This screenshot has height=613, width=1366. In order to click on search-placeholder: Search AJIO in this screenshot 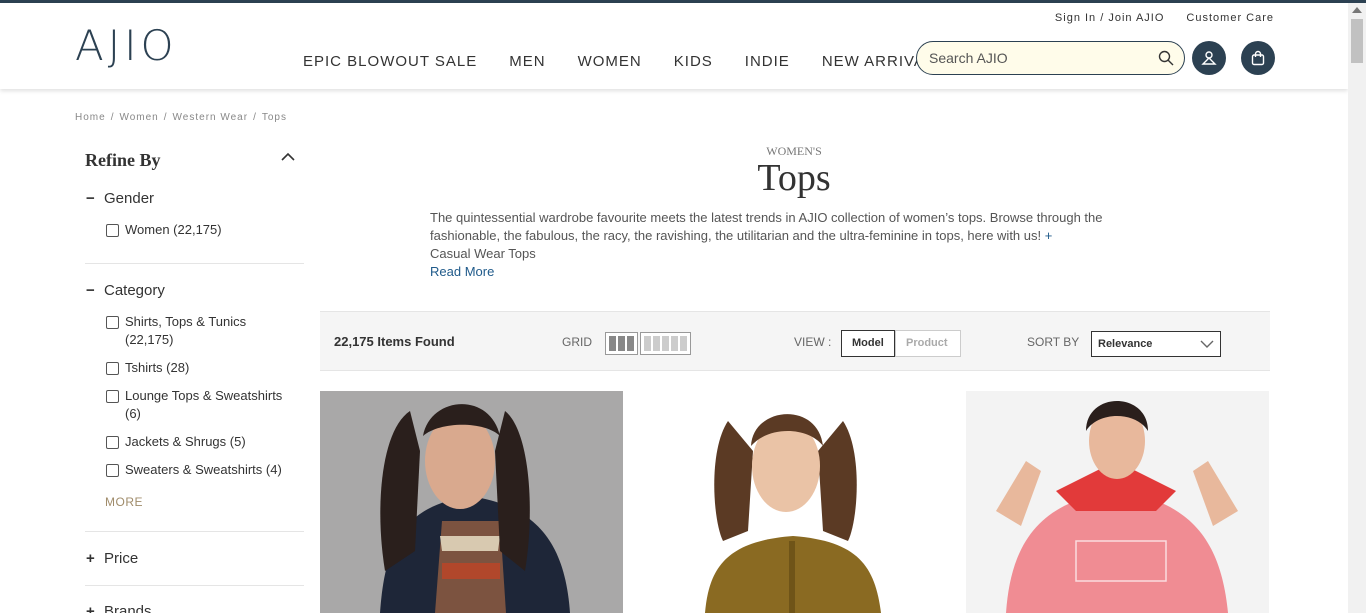, I will do `click(968, 58)`.